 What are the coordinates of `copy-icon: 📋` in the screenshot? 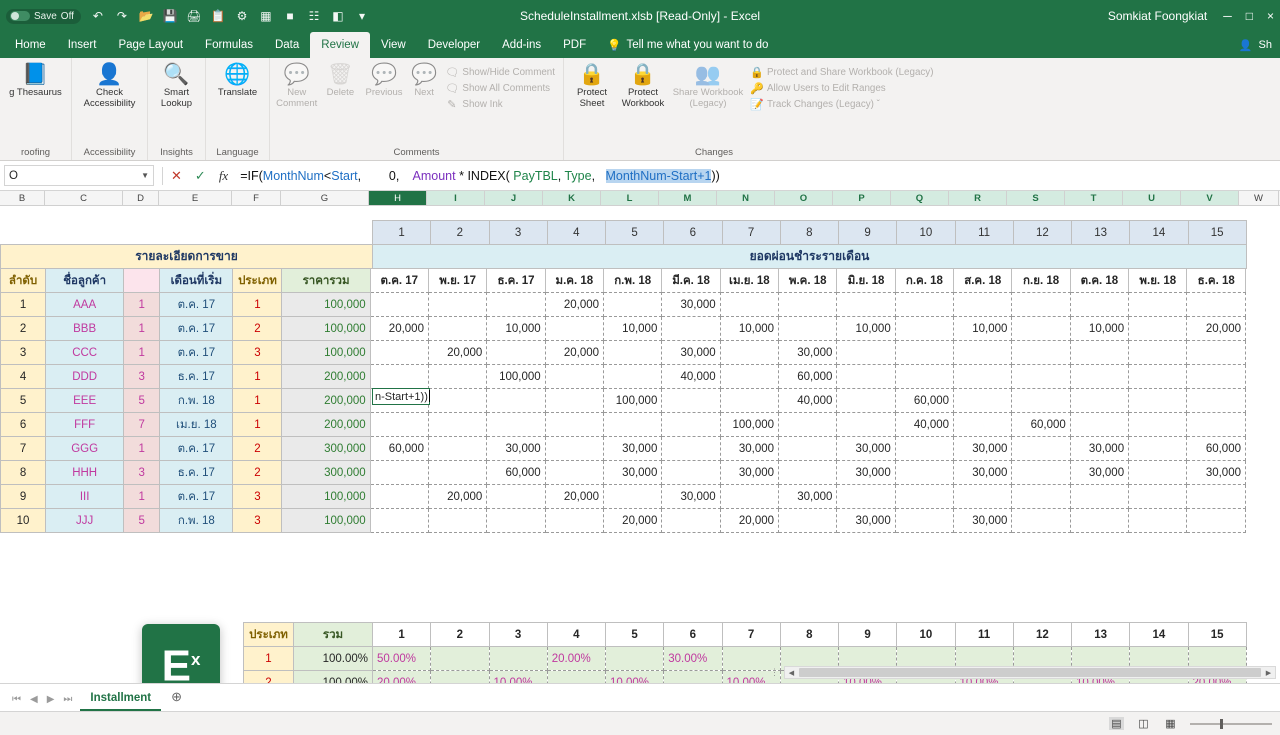 It's located at (218, 16).